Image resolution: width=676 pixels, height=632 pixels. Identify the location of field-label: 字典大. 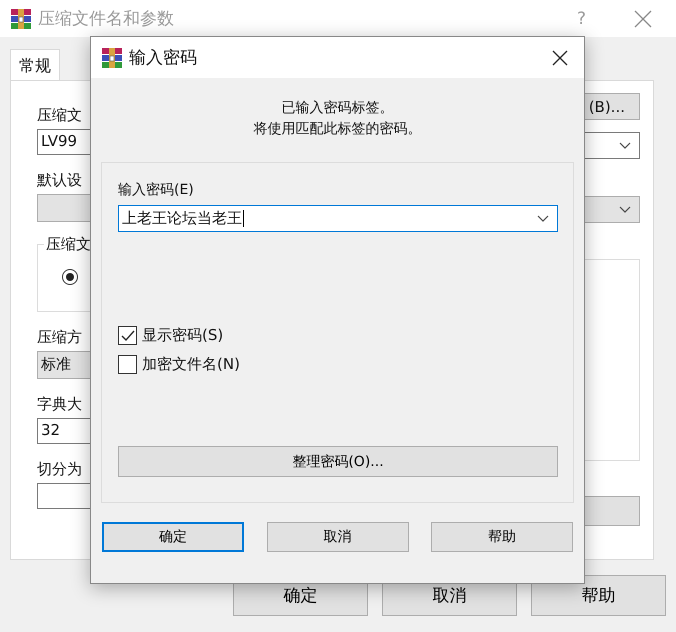
(59, 404).